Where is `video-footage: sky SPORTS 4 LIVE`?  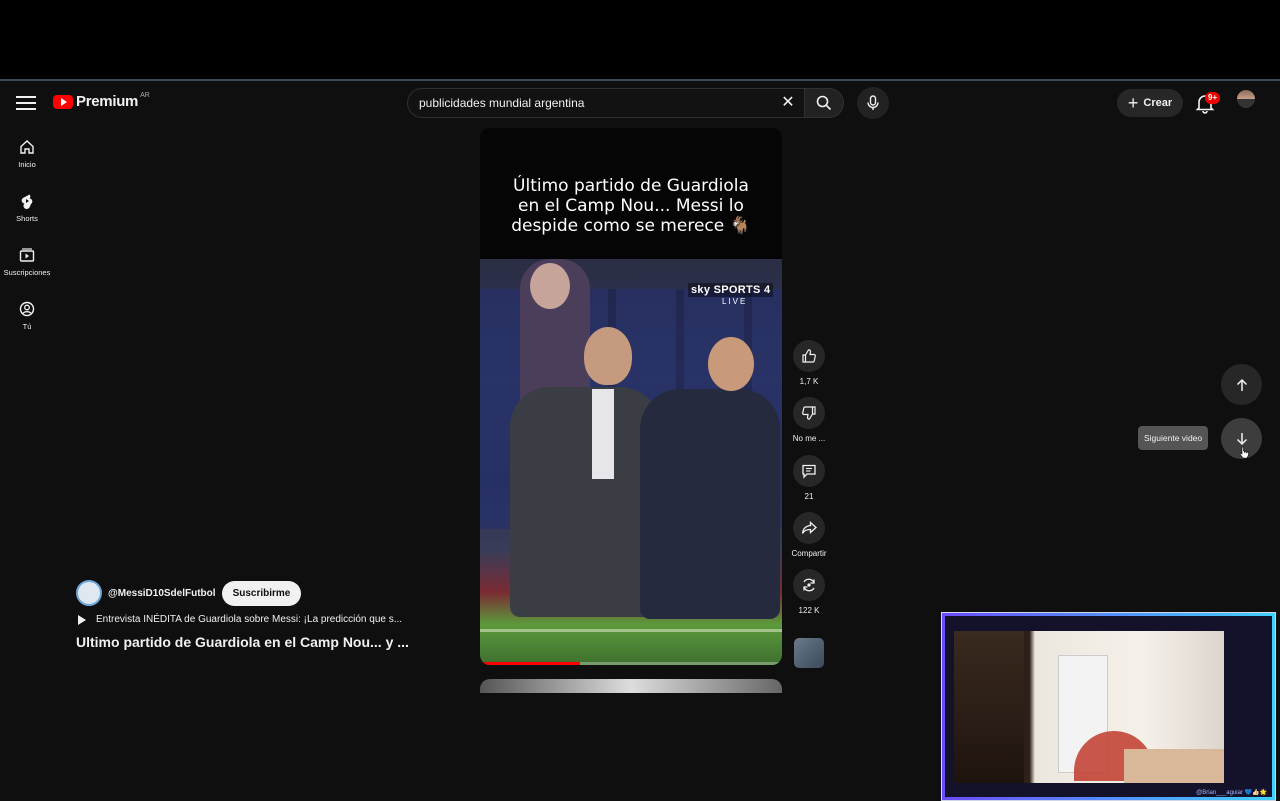 video-footage: sky SPORTS 4 LIVE is located at coordinates (631, 462).